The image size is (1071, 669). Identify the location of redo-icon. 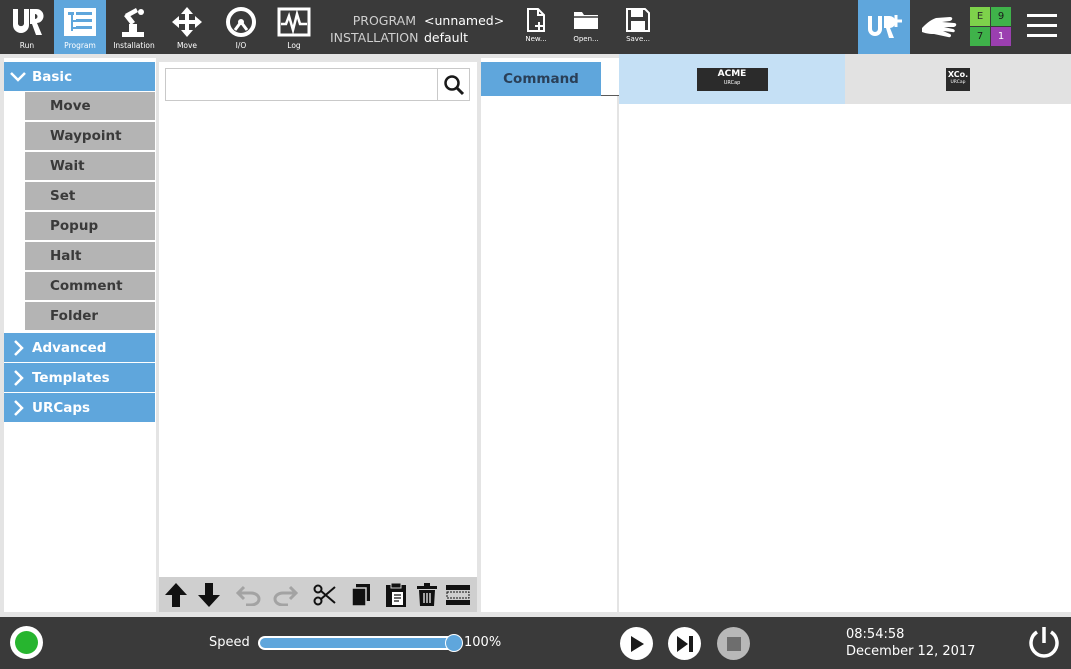
(285, 595).